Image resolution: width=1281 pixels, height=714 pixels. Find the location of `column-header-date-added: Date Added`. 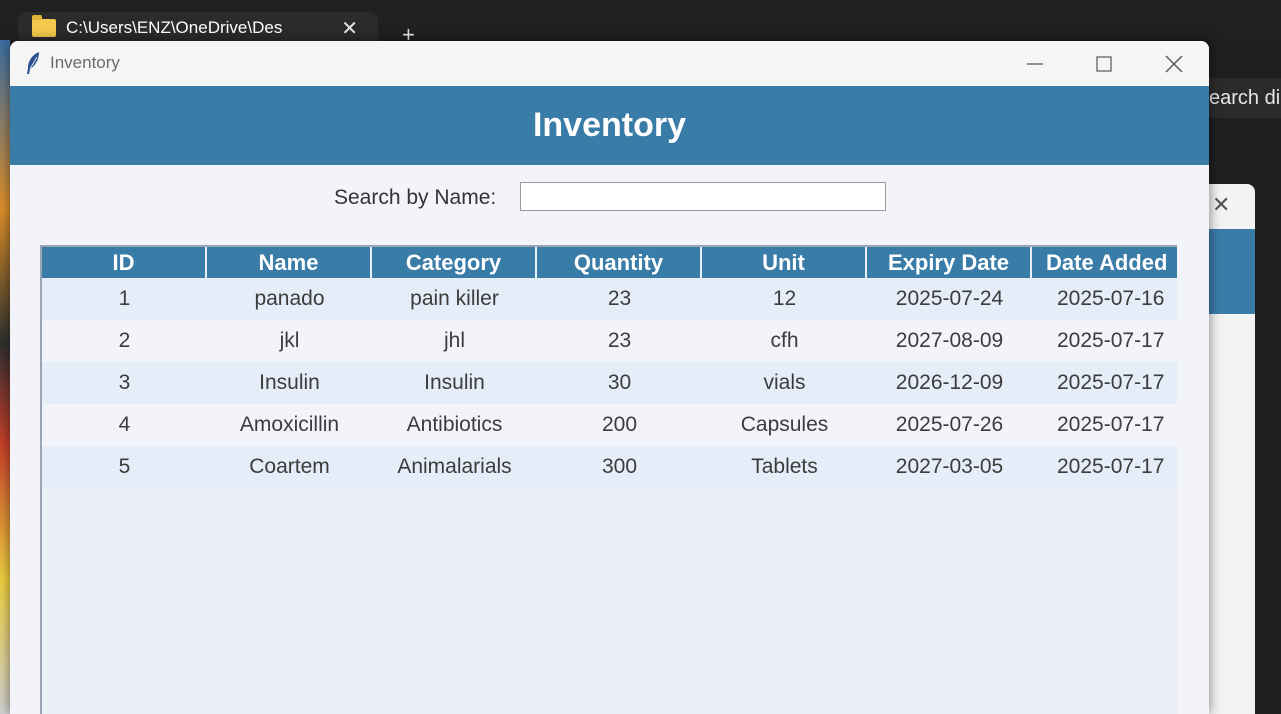

column-header-date-added: Date Added is located at coordinates (1104, 262).